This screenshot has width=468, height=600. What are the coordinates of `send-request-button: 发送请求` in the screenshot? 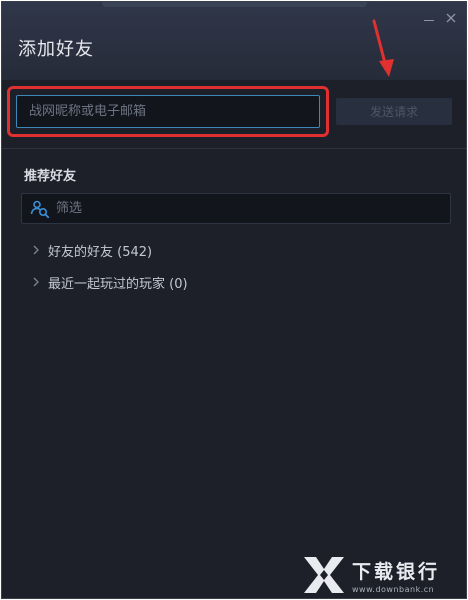 It's located at (394, 111).